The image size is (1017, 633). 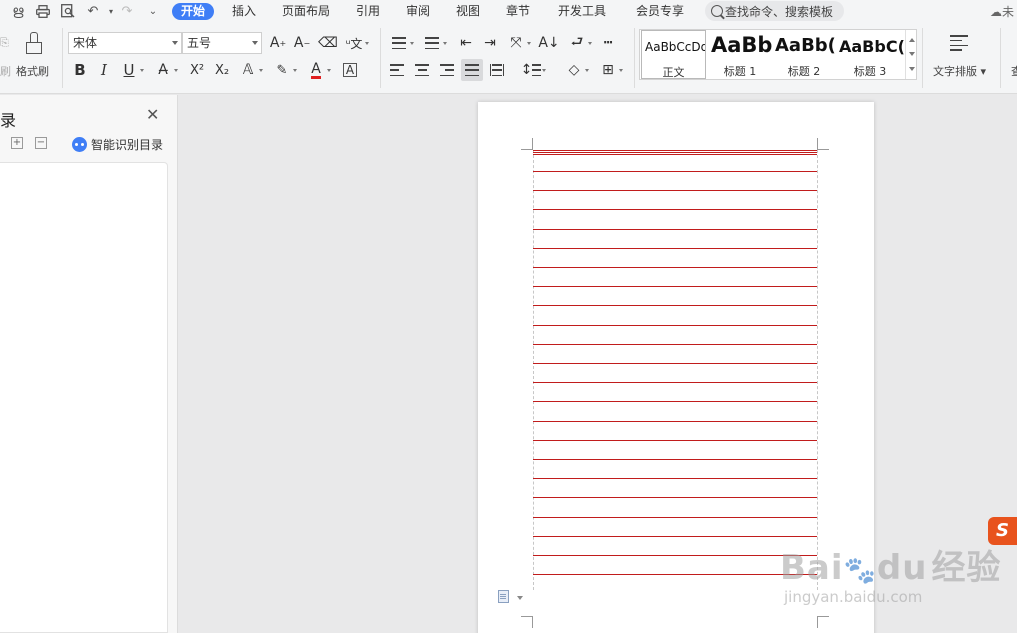 I want to click on increase-indent-icon: ⇥, so click(x=490, y=43).